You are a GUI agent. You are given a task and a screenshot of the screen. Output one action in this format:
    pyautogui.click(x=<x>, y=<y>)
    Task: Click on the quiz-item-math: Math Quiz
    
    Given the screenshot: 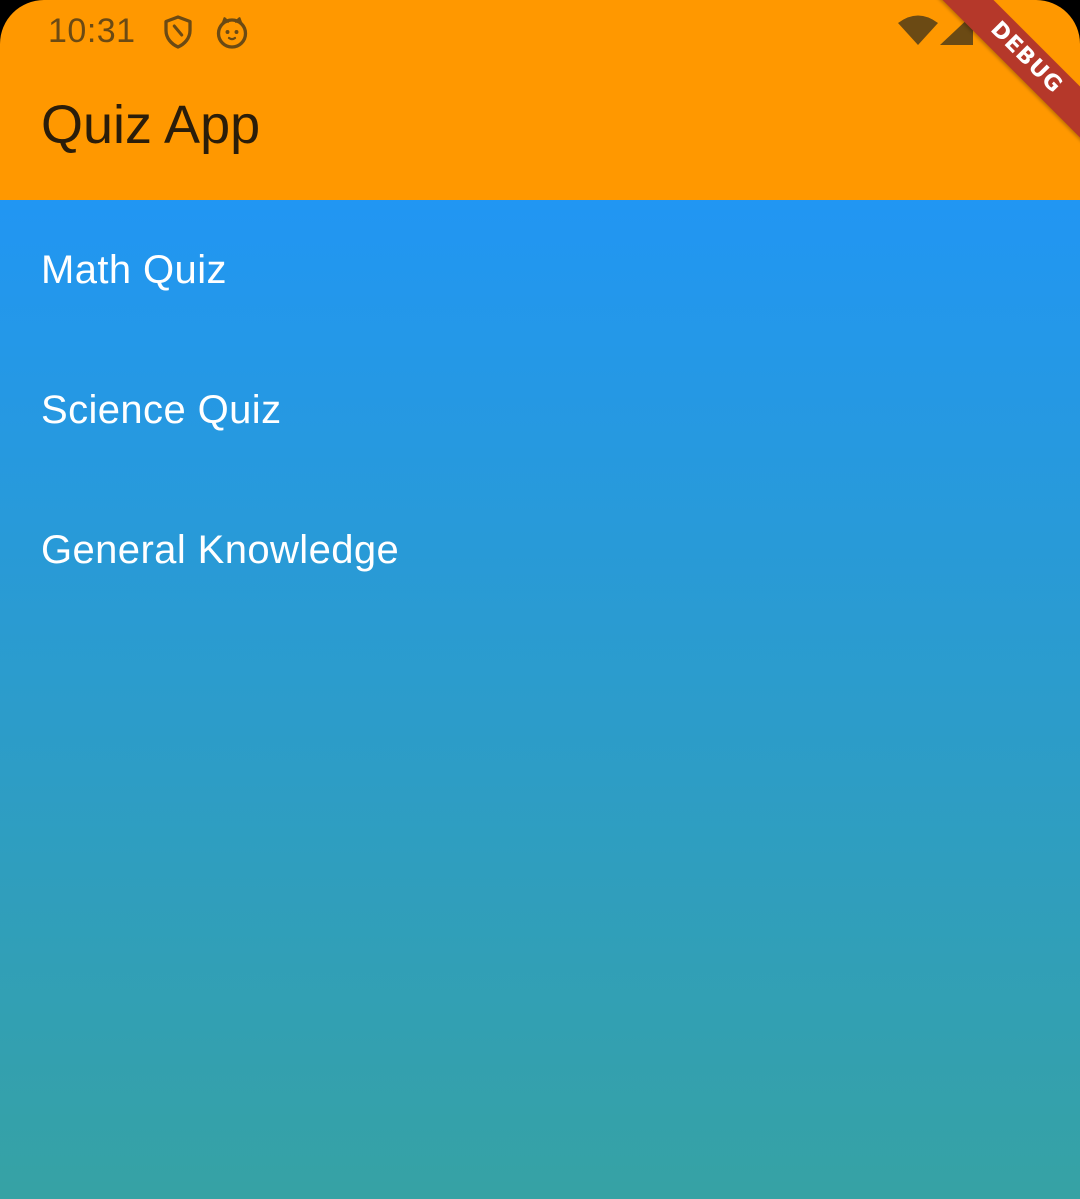 What is the action you would take?
    pyautogui.click(x=540, y=270)
    